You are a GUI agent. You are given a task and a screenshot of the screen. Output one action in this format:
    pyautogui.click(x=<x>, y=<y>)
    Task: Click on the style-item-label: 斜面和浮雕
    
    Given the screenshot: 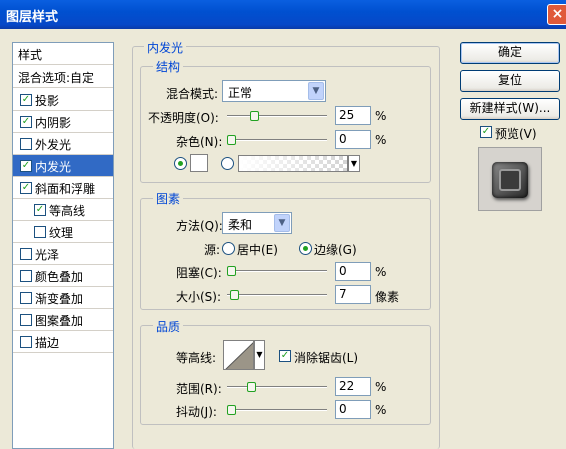 What is the action you would take?
    pyautogui.click(x=65, y=189)
    